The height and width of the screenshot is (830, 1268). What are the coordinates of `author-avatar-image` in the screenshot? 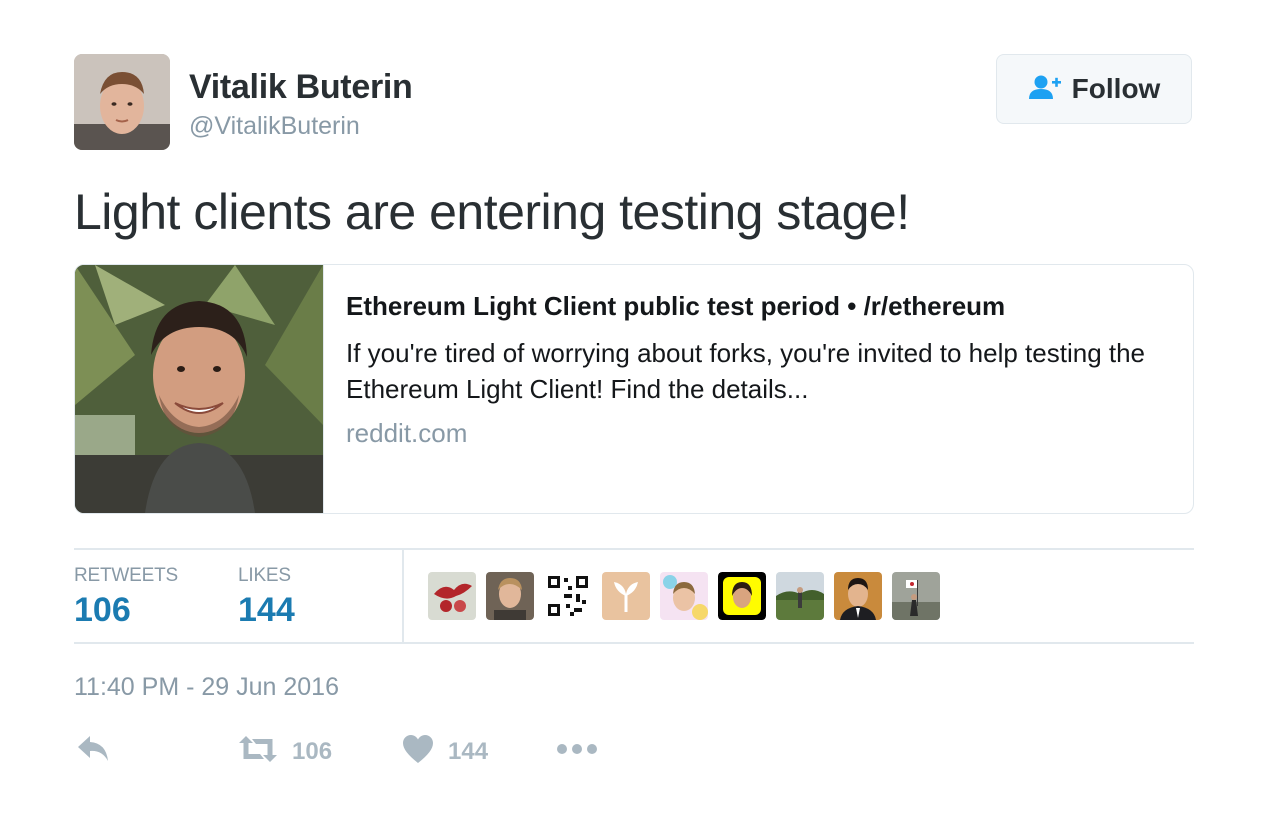 It's located at (122, 102).